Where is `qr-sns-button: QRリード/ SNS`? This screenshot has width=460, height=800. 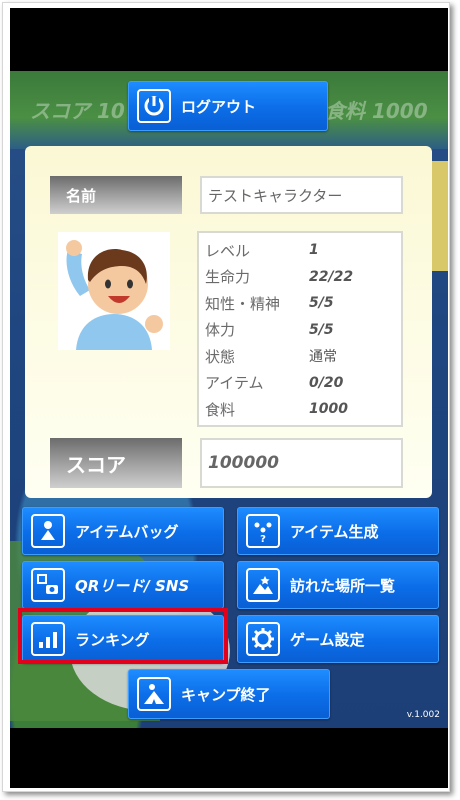
qr-sns-button: QRリード/ SNS is located at coordinates (123, 585).